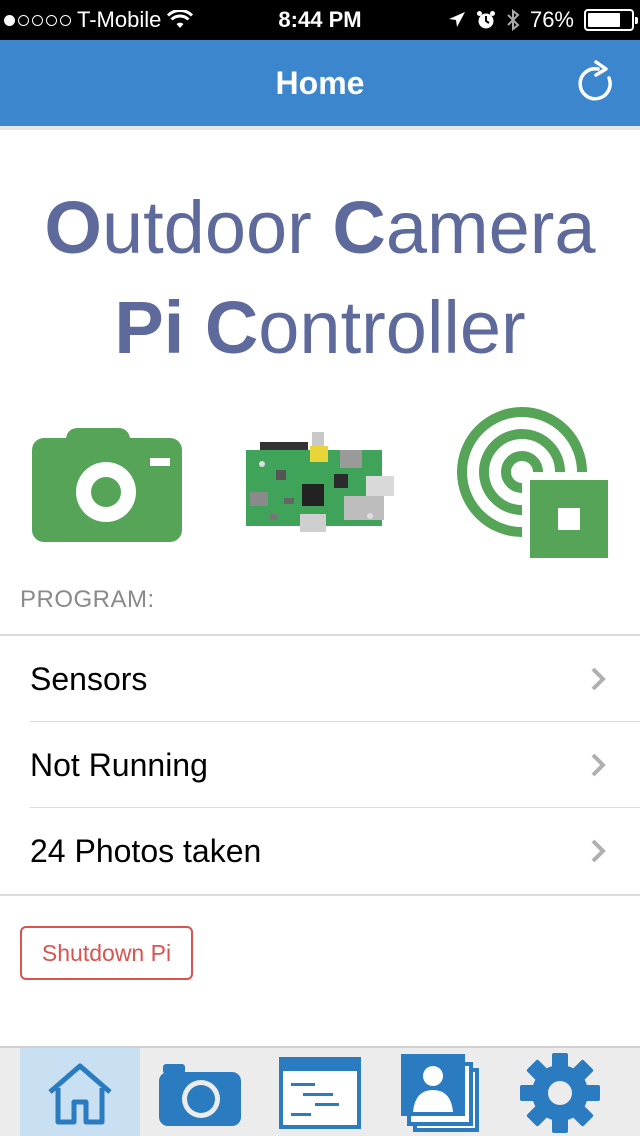 The height and width of the screenshot is (1136, 640). Describe the element at coordinates (320, 128) in the screenshot. I see `nav-divider` at that location.